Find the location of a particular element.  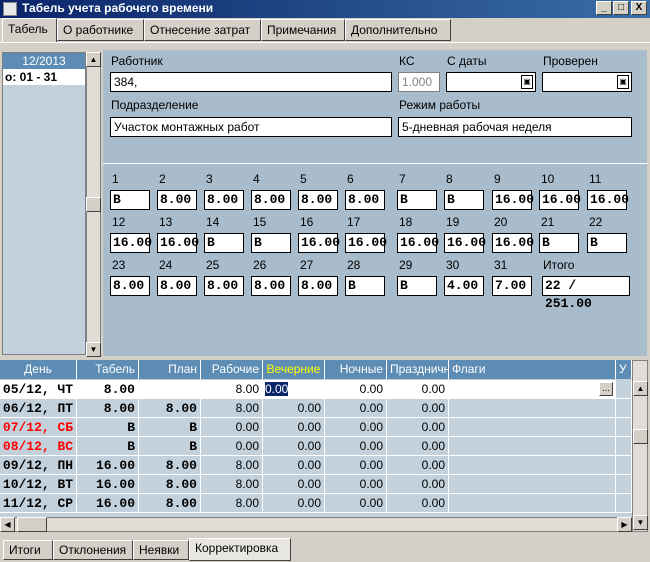

scroll-right-icon: ▶ is located at coordinates (624, 524).